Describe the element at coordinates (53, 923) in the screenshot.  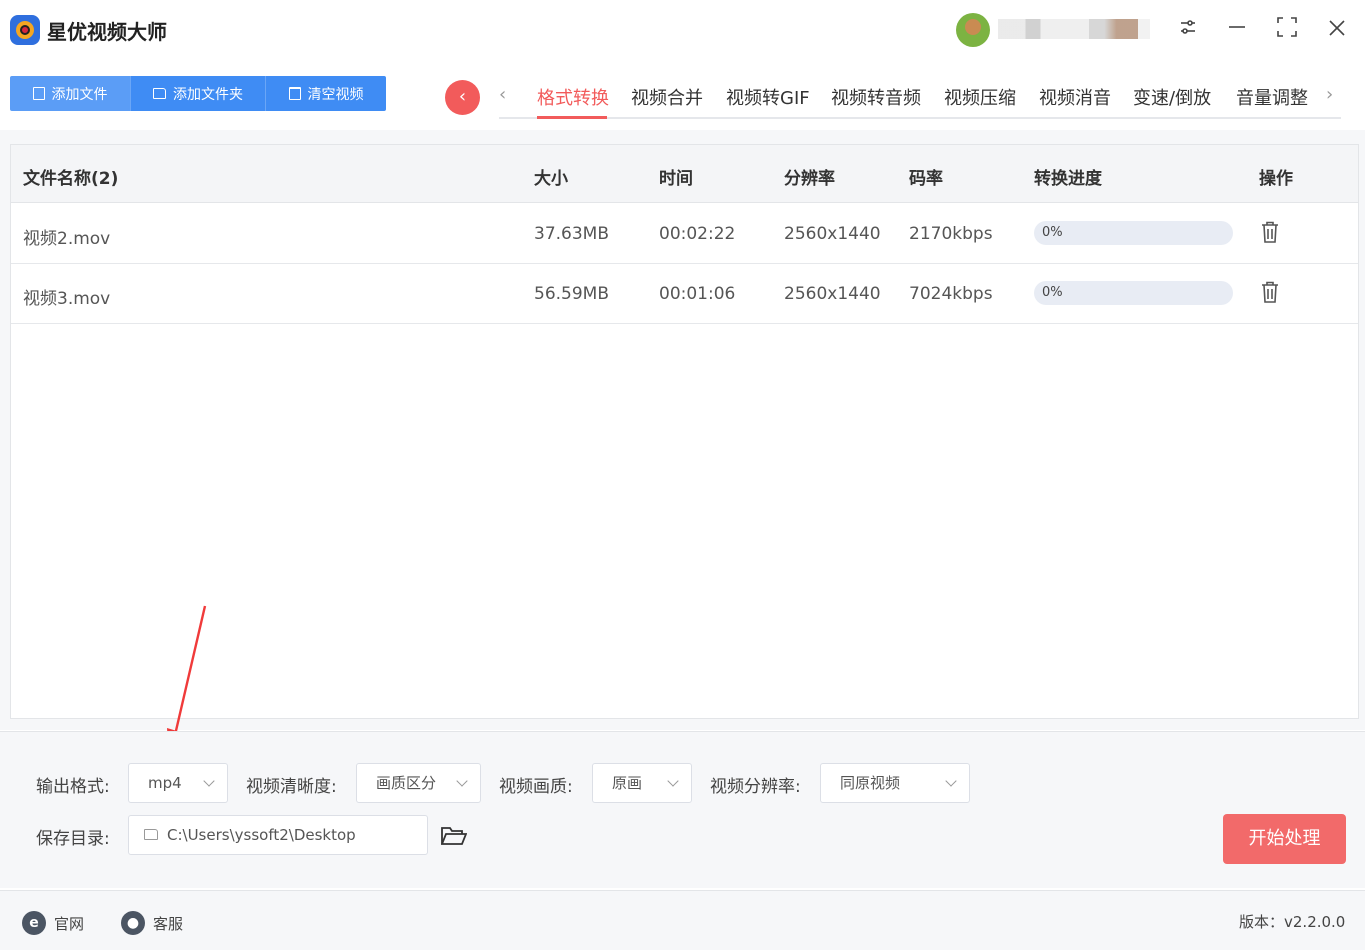
I see `website-link: e 官网` at that location.